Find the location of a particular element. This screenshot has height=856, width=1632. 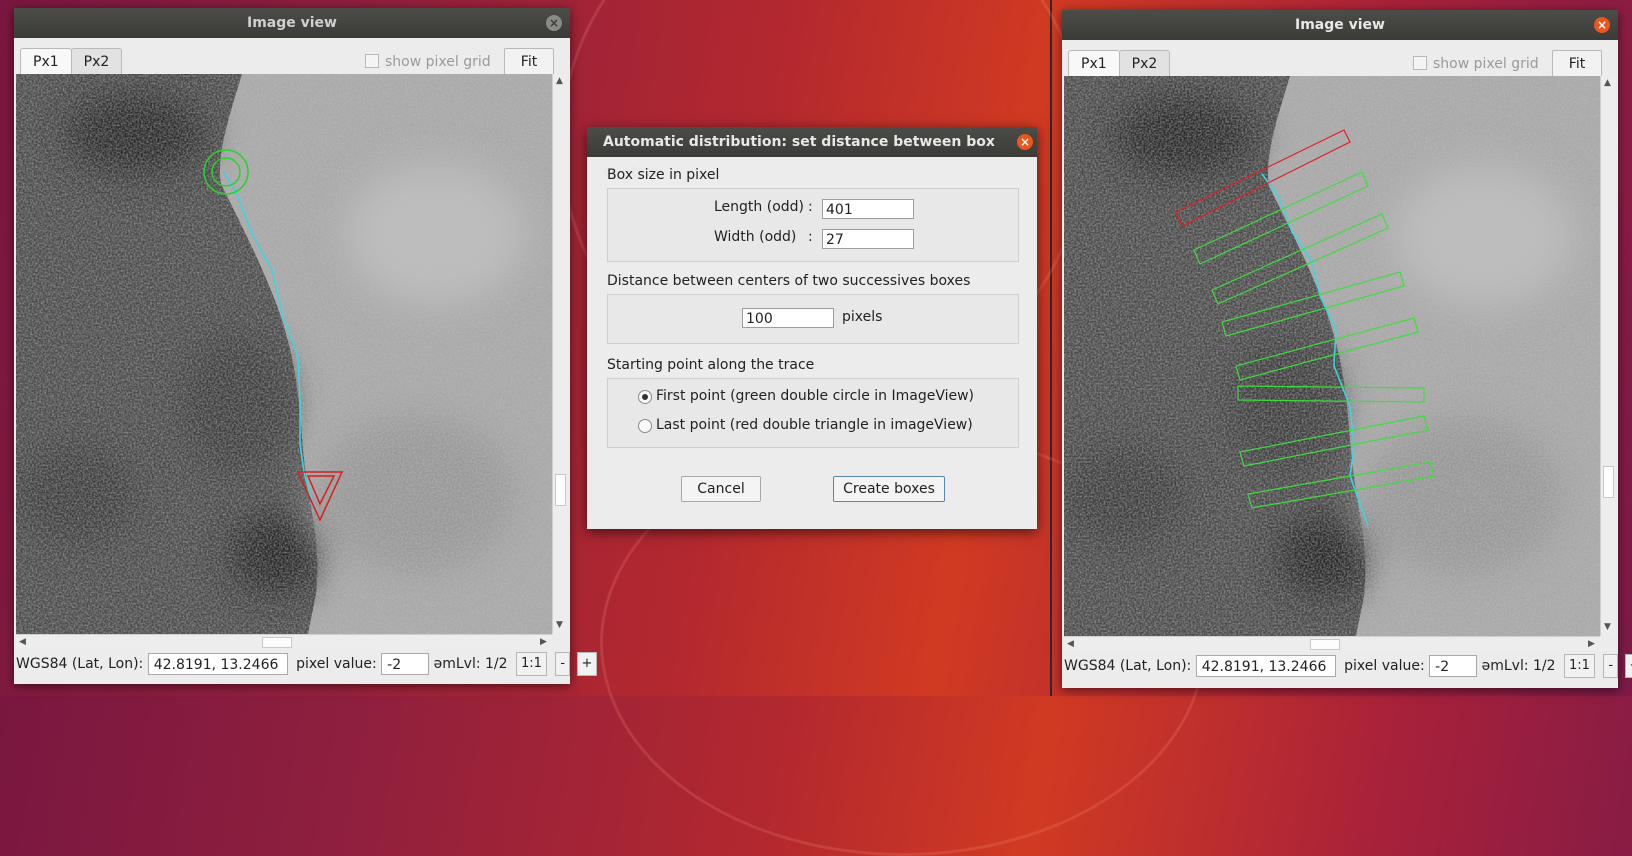

left-window-title: Image view is located at coordinates (292, 23).